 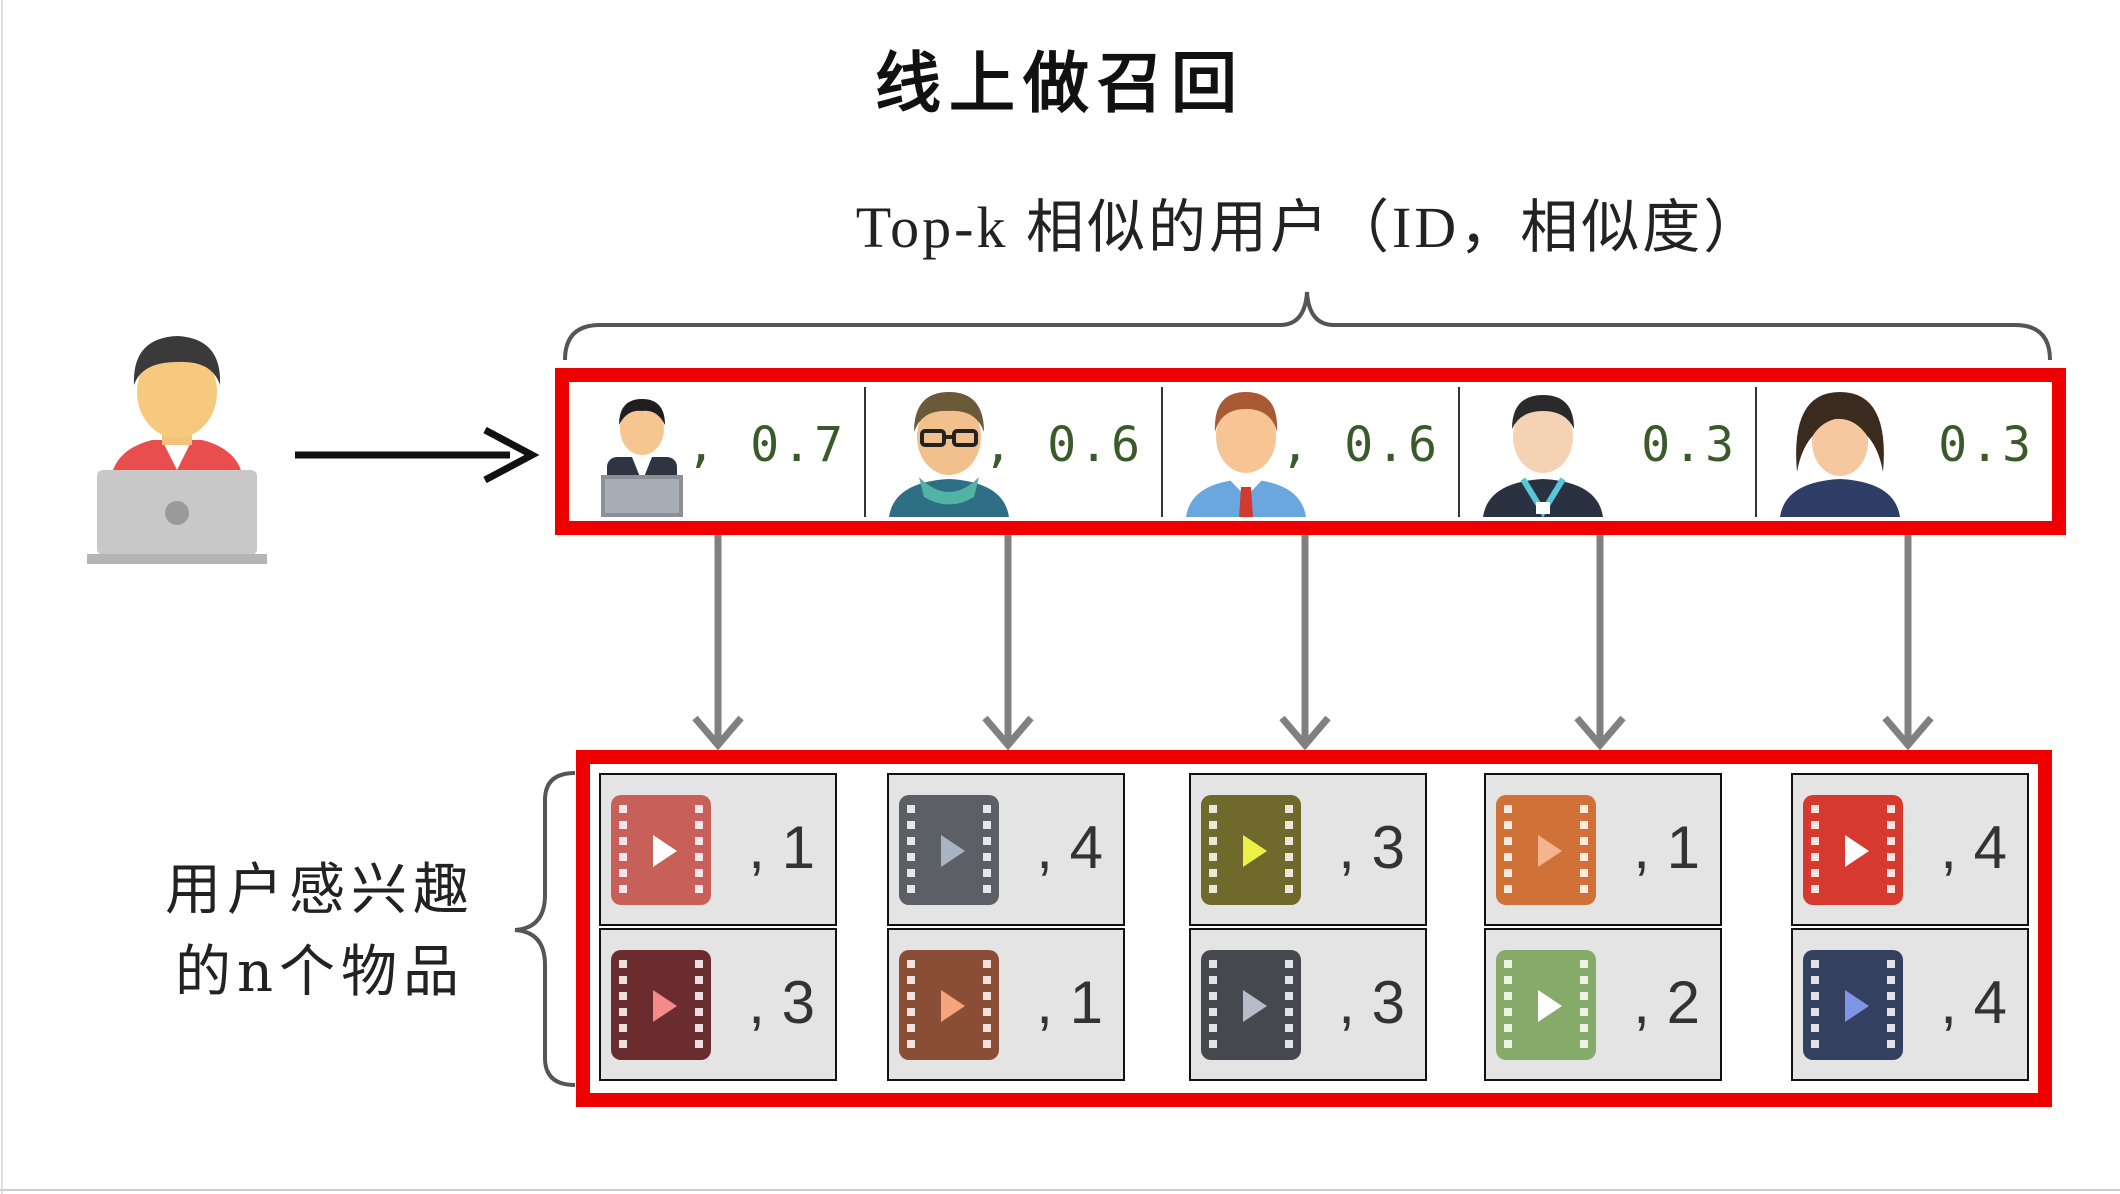 What do you see at coordinates (417, 455) in the screenshot?
I see `query-arrow` at bounding box center [417, 455].